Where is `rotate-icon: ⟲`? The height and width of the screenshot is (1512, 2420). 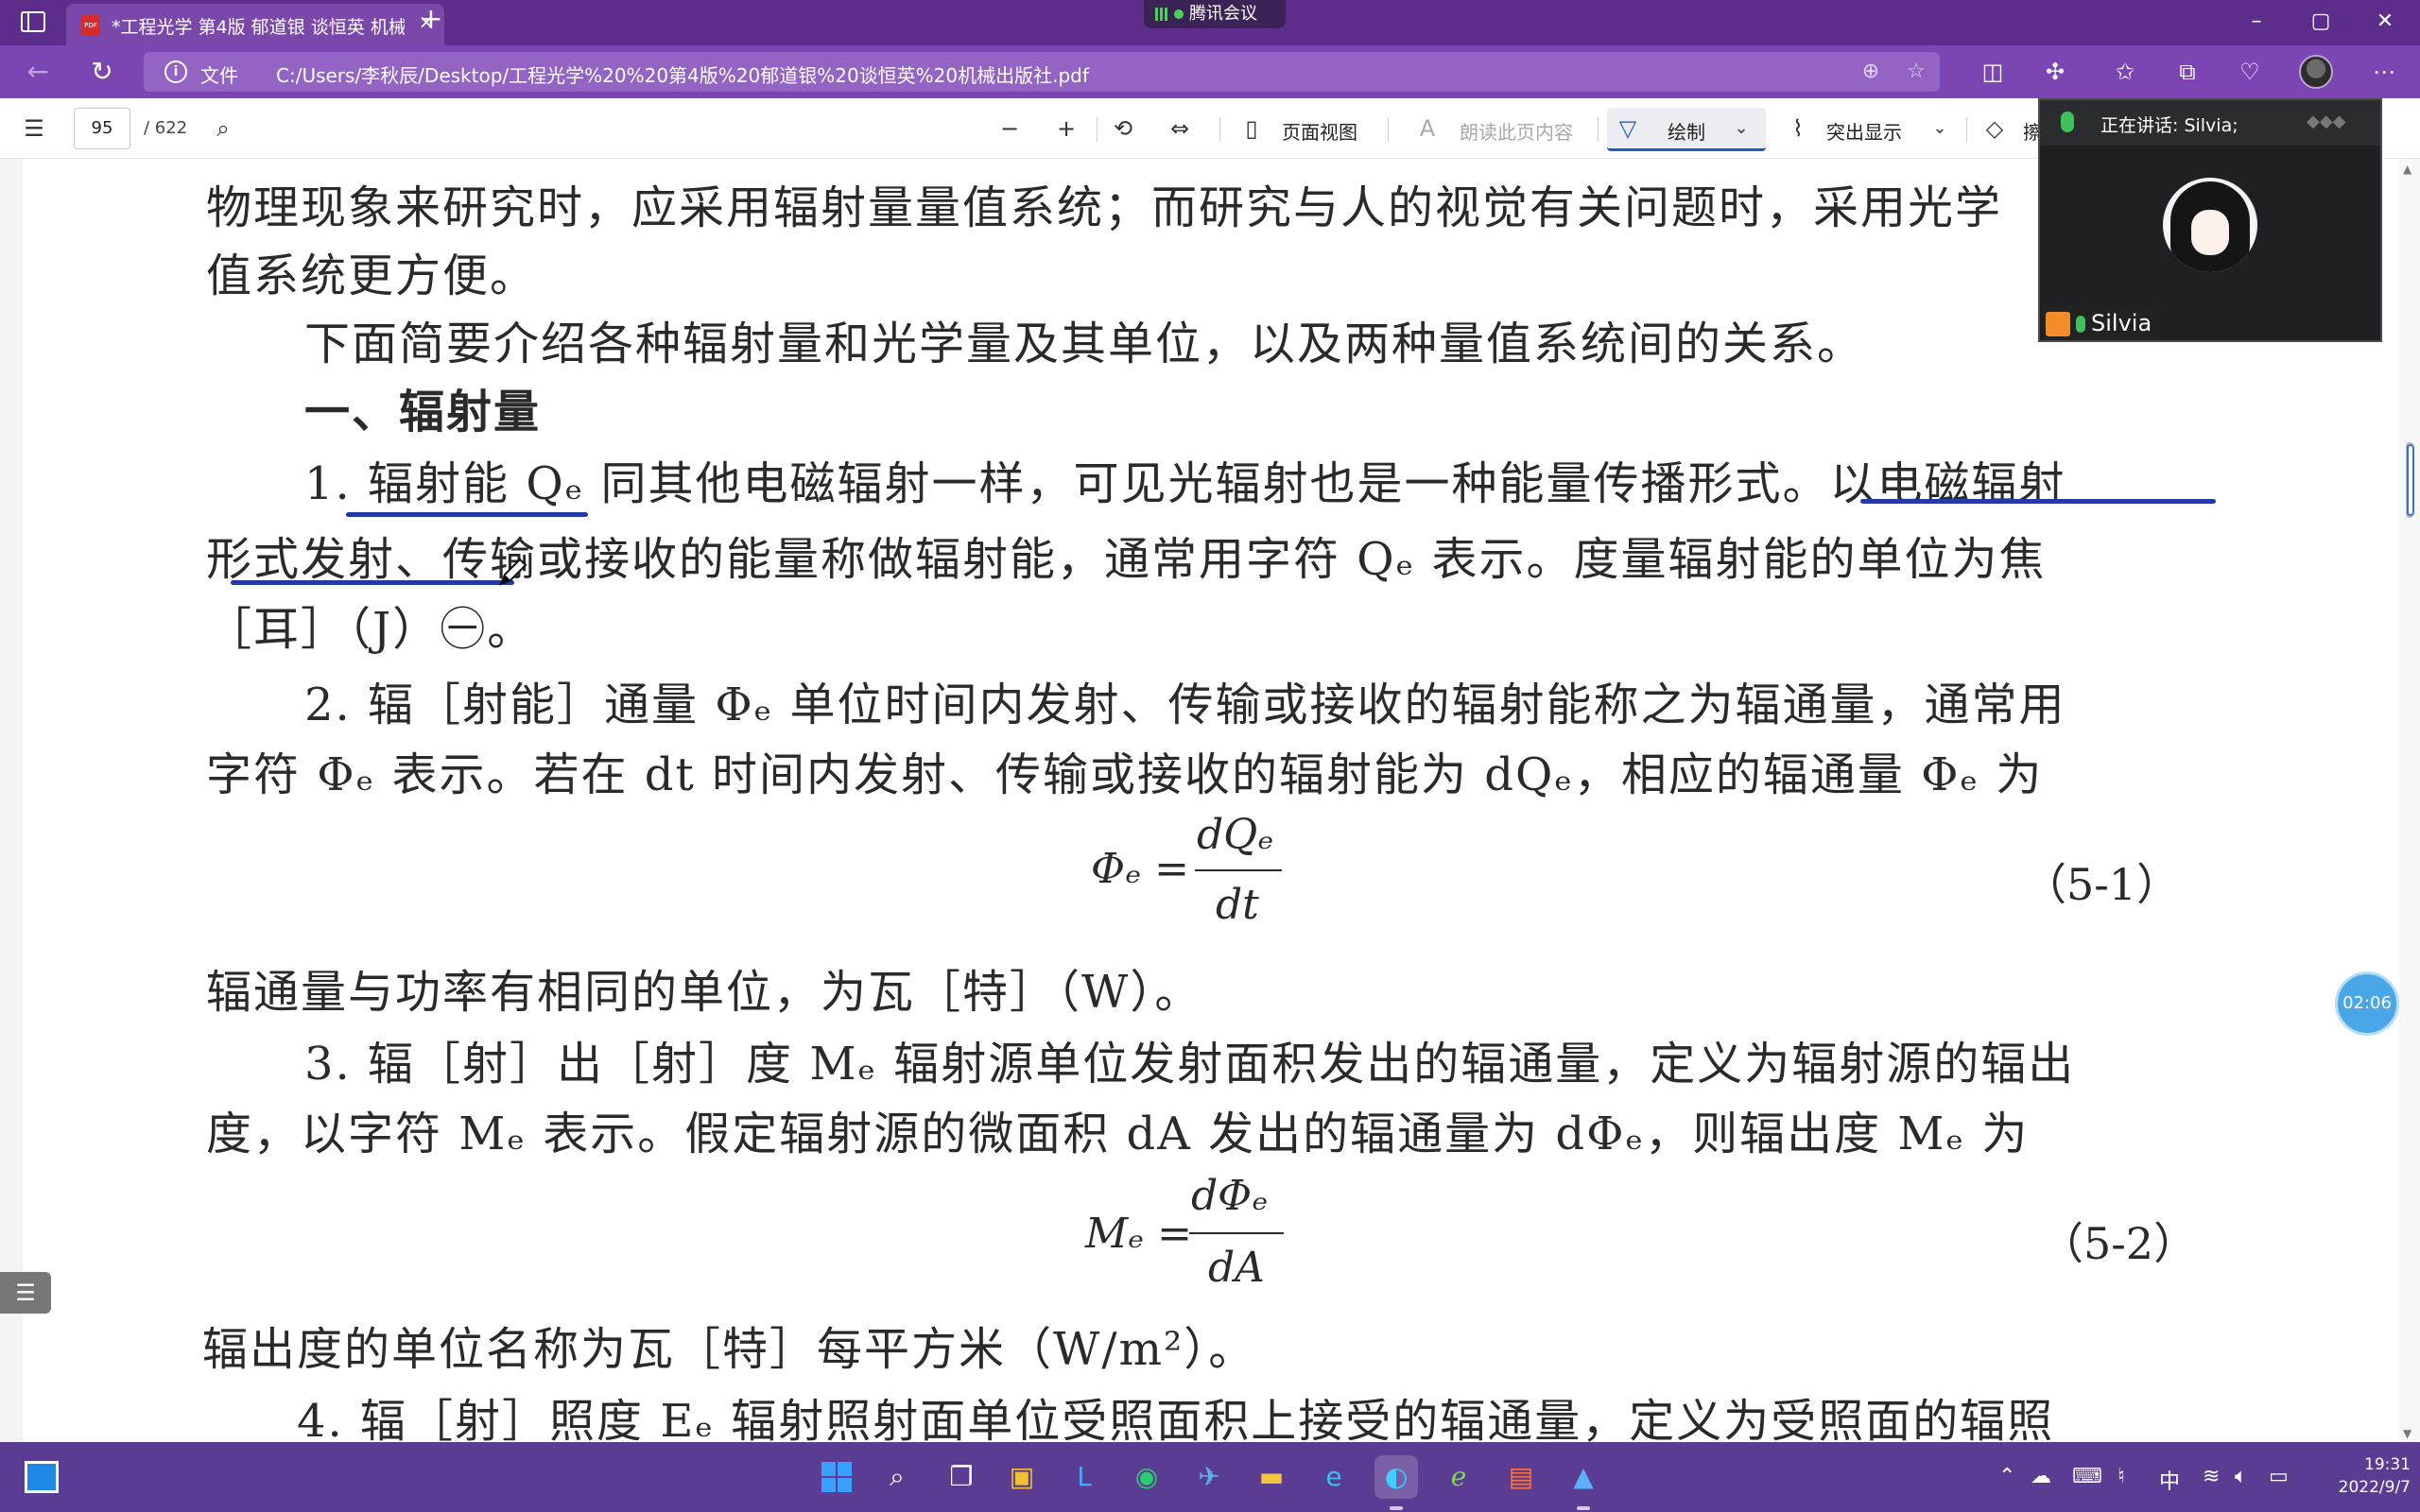 rotate-icon: ⟲ is located at coordinates (1123, 128).